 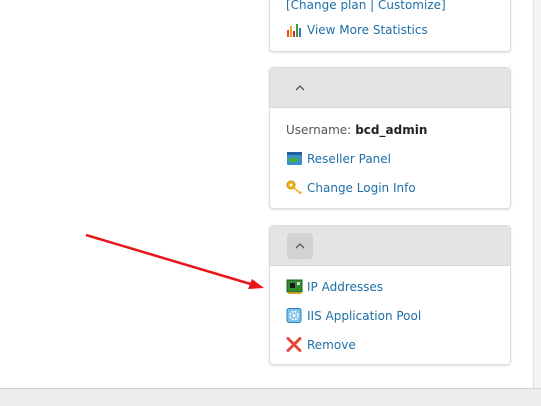 I want to click on gear-pool-icon, so click(x=294, y=315).